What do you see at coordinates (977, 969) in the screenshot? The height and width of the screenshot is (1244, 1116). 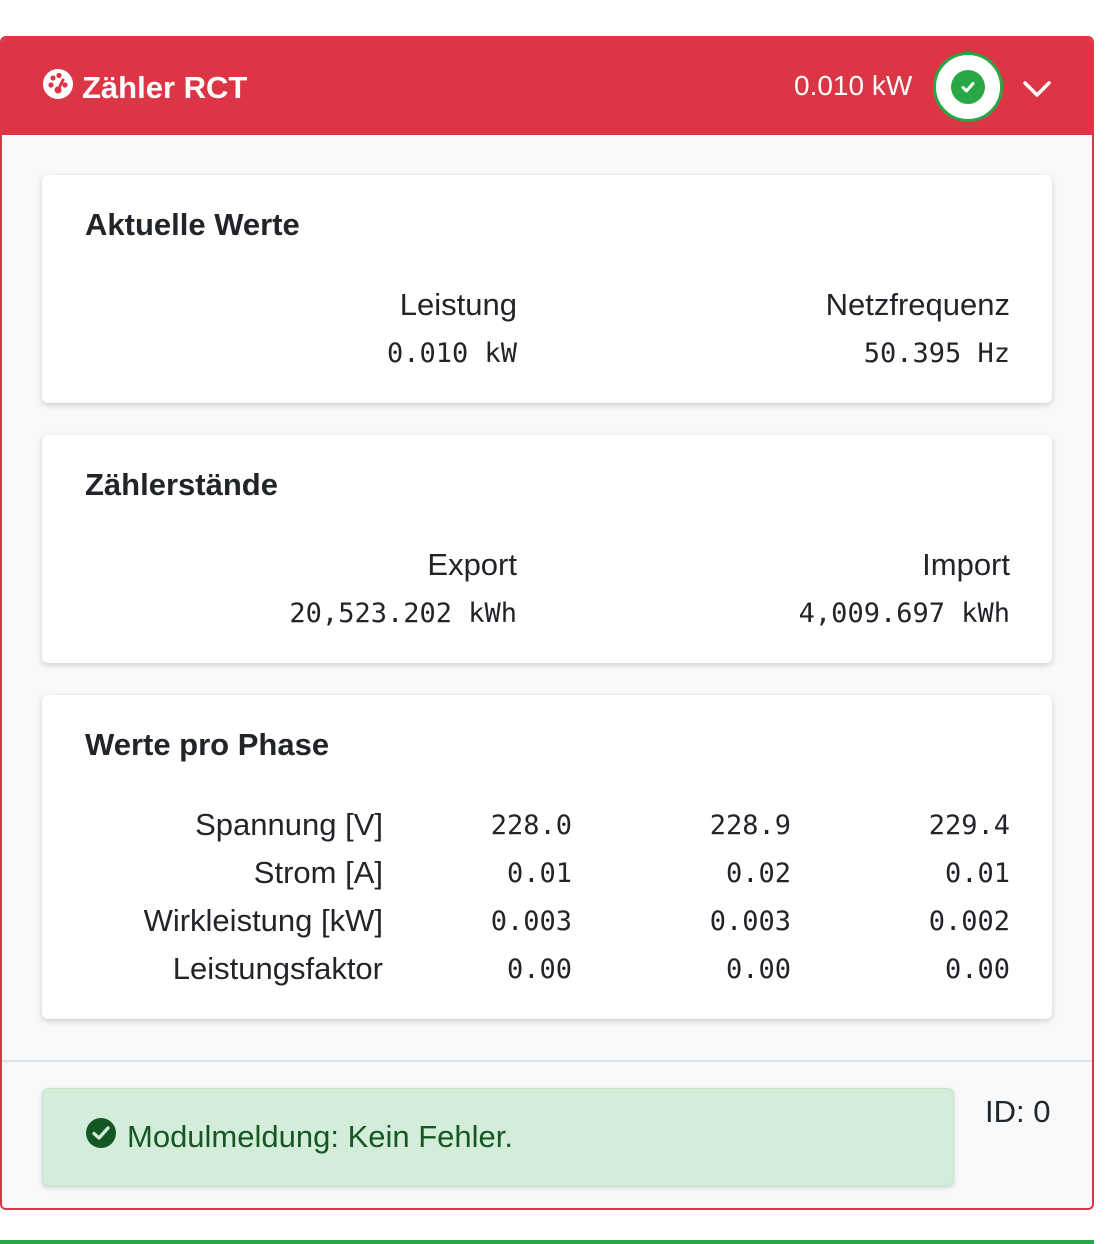 I see `phase-value-l3: 0.00` at bounding box center [977, 969].